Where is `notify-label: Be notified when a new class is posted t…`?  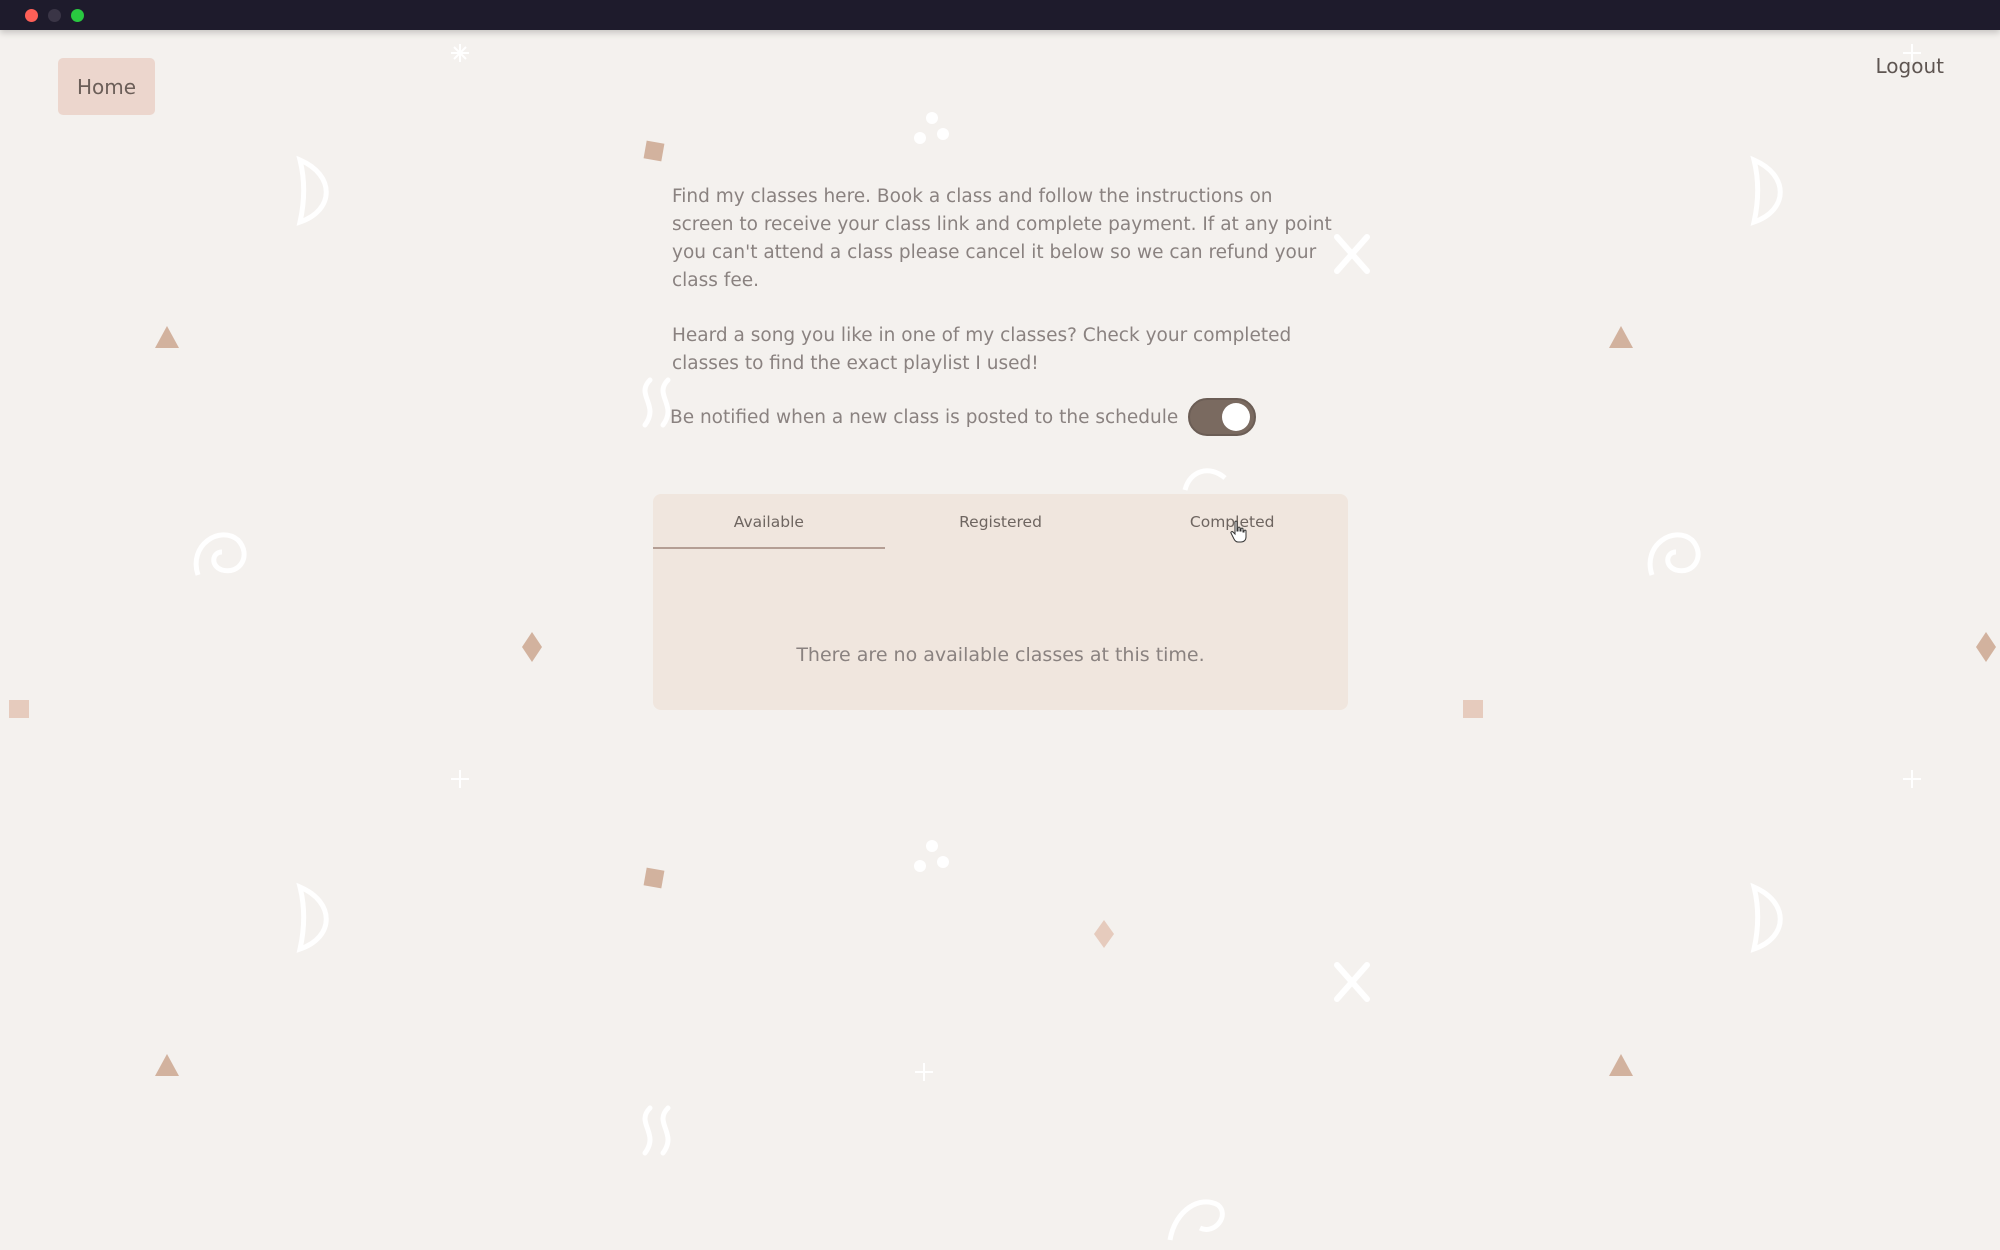 notify-label: Be notified when a new class is posted t… is located at coordinates (924, 417).